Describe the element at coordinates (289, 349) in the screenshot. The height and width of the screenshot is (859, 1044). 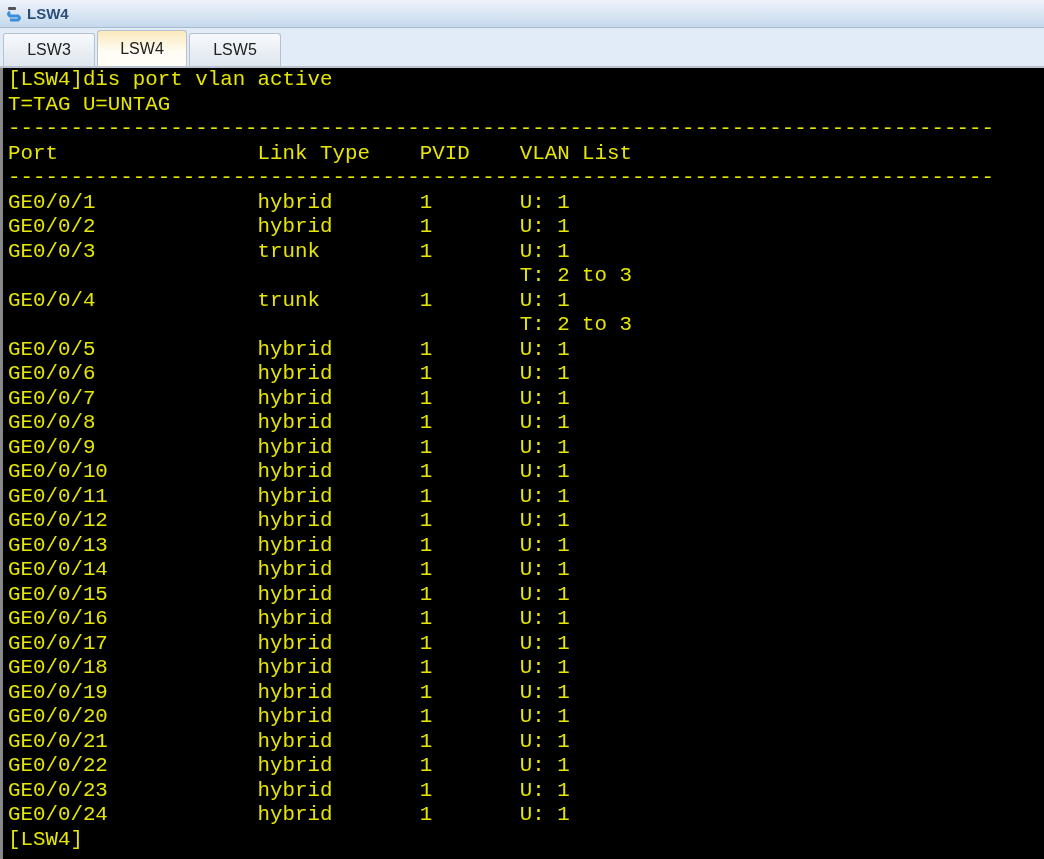
I see `terminal-line: GE0/0/5 hybrid 1 U: 1` at that location.